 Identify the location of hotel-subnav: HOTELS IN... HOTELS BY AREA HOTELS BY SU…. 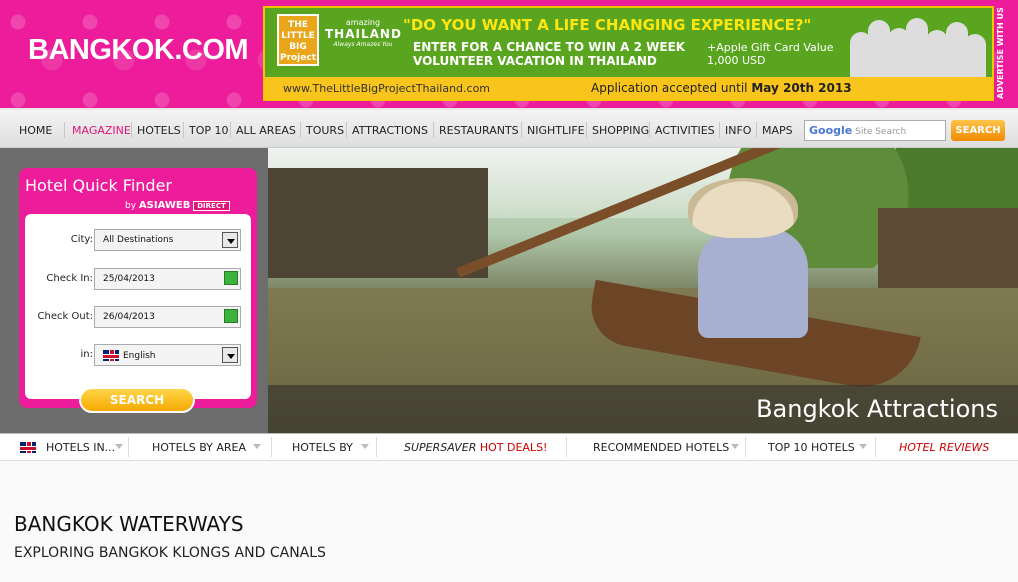
(509, 447).